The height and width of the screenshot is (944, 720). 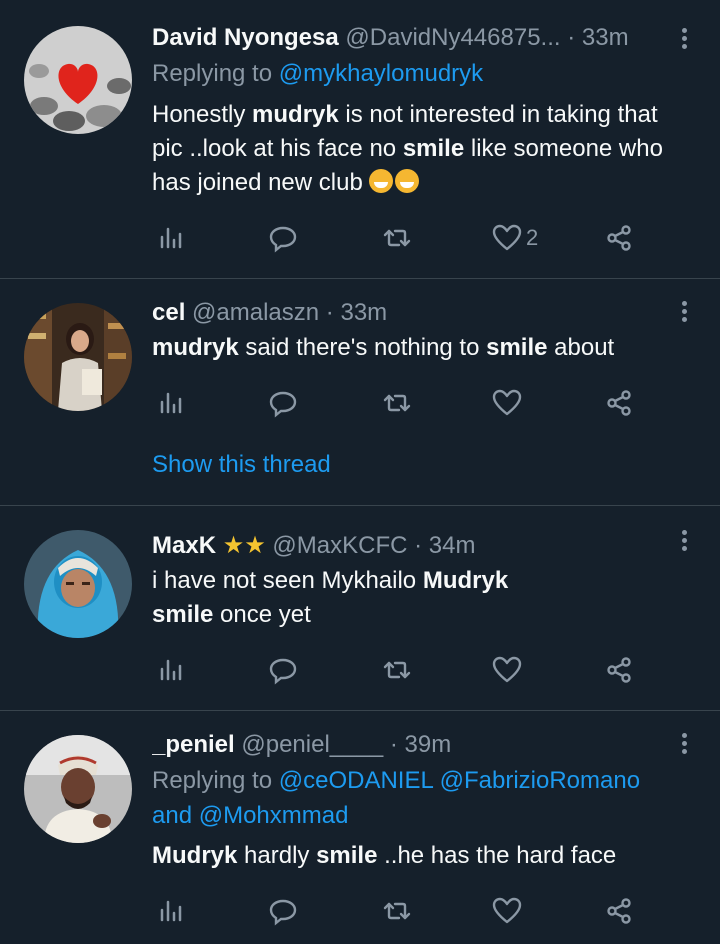 What do you see at coordinates (245, 37) in the screenshot?
I see `display-name: David Nyongesa` at bounding box center [245, 37].